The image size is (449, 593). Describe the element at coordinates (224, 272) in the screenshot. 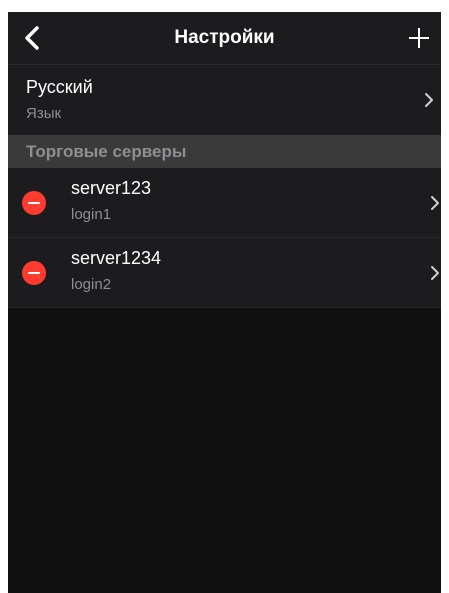

I see `server-row: server1234 login2` at that location.